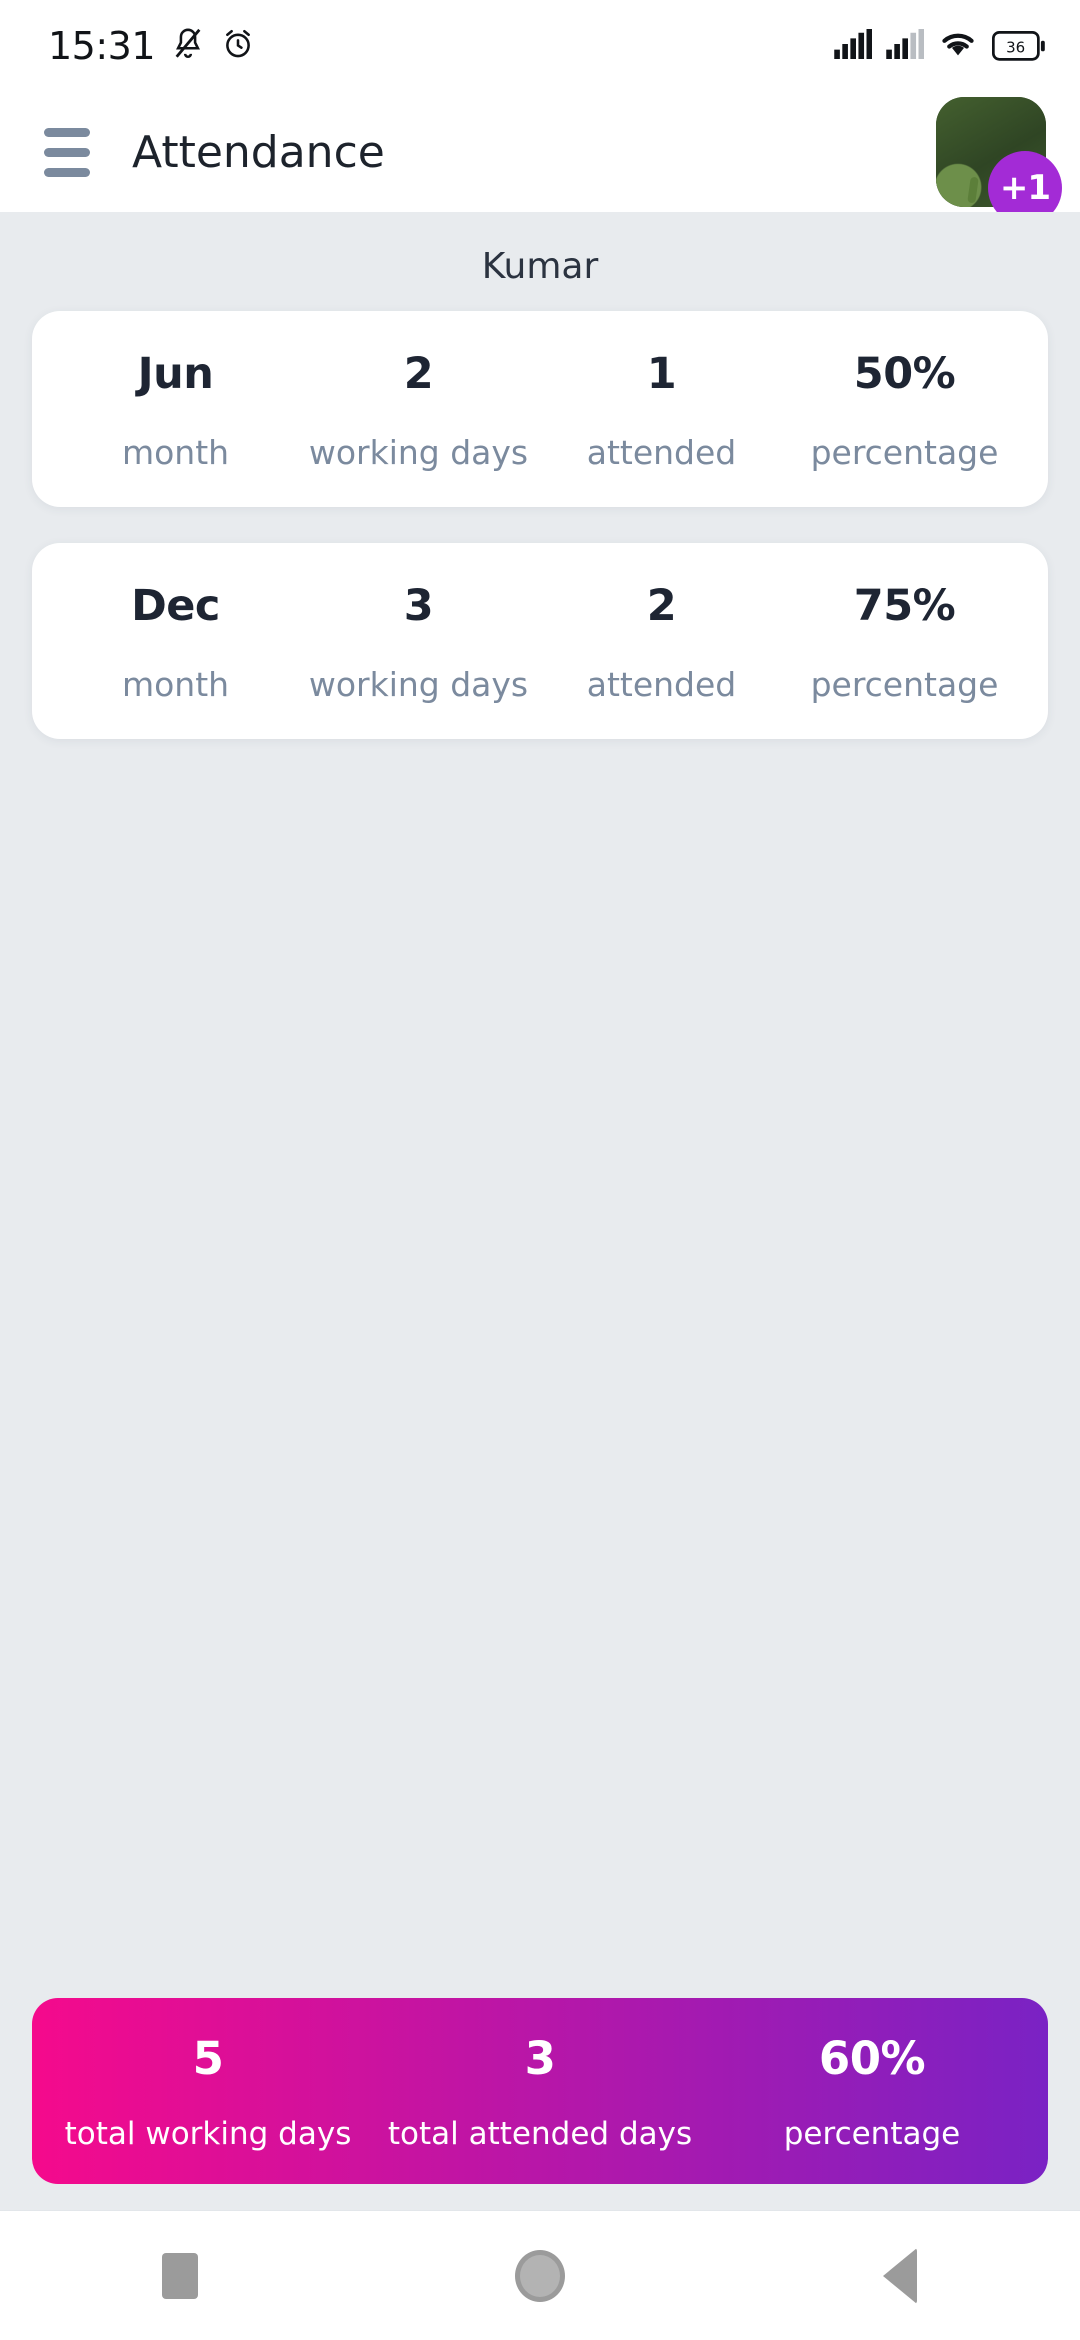 The image size is (1080, 2340). I want to click on total-percentage-label: percentage, so click(872, 2134).